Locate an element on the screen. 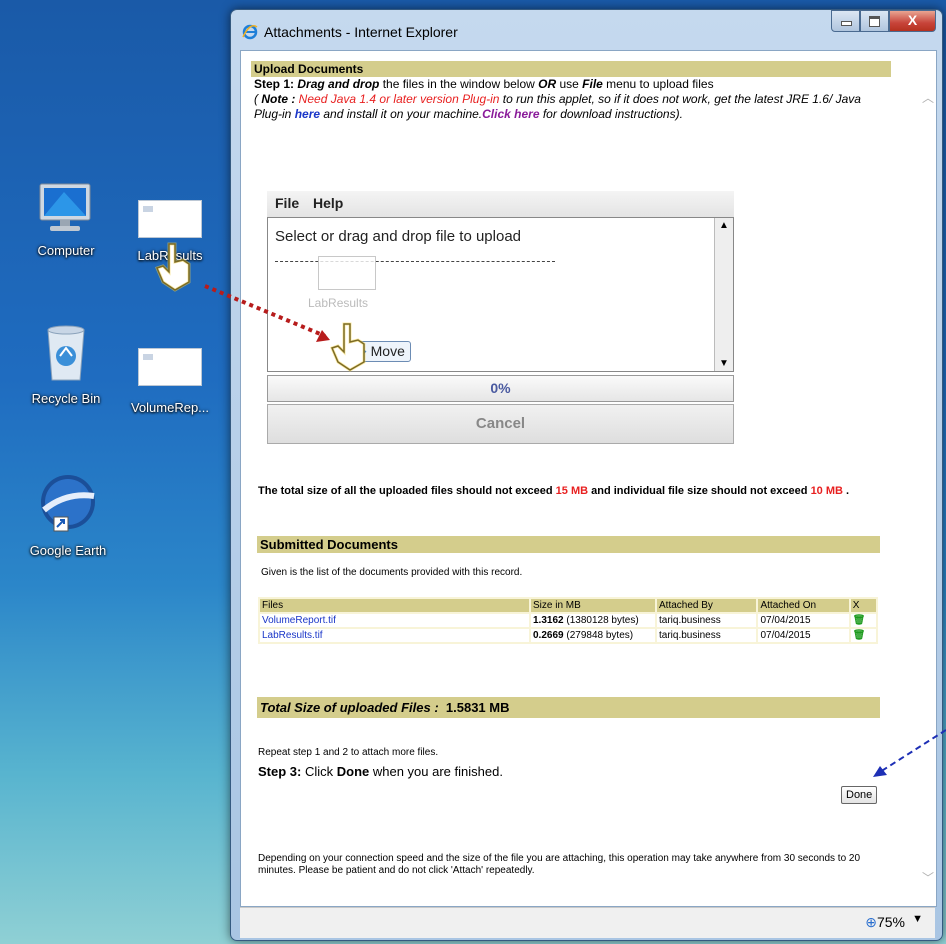  download-instructions-link: Click here is located at coordinates (510, 114).